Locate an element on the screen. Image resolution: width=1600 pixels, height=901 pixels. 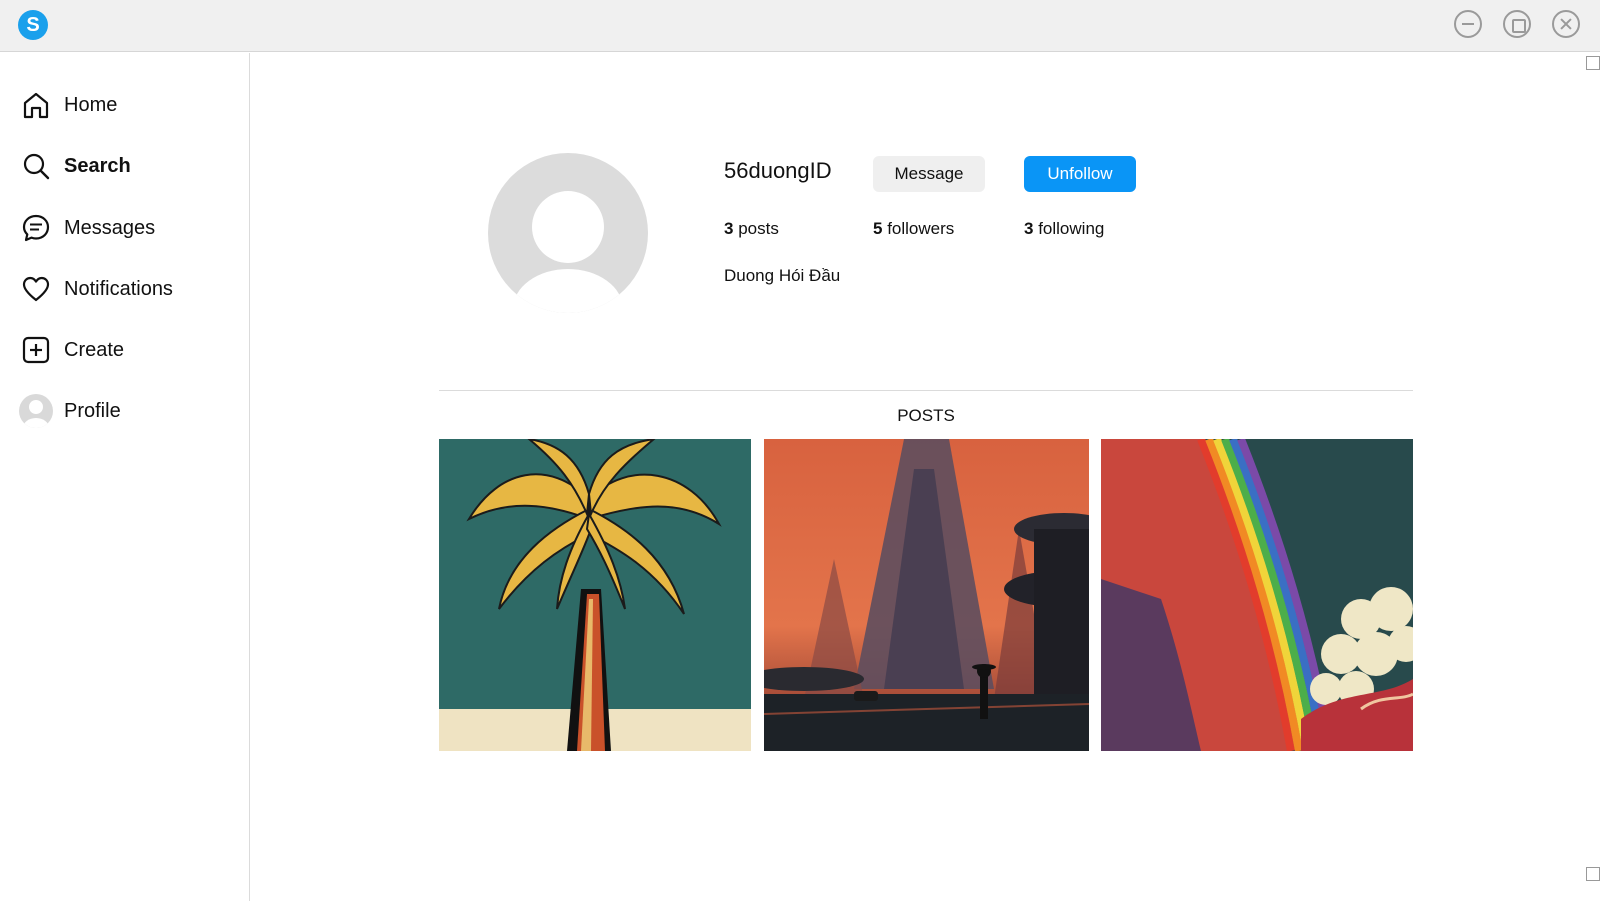
rainbow-image is located at coordinates (1257, 595).